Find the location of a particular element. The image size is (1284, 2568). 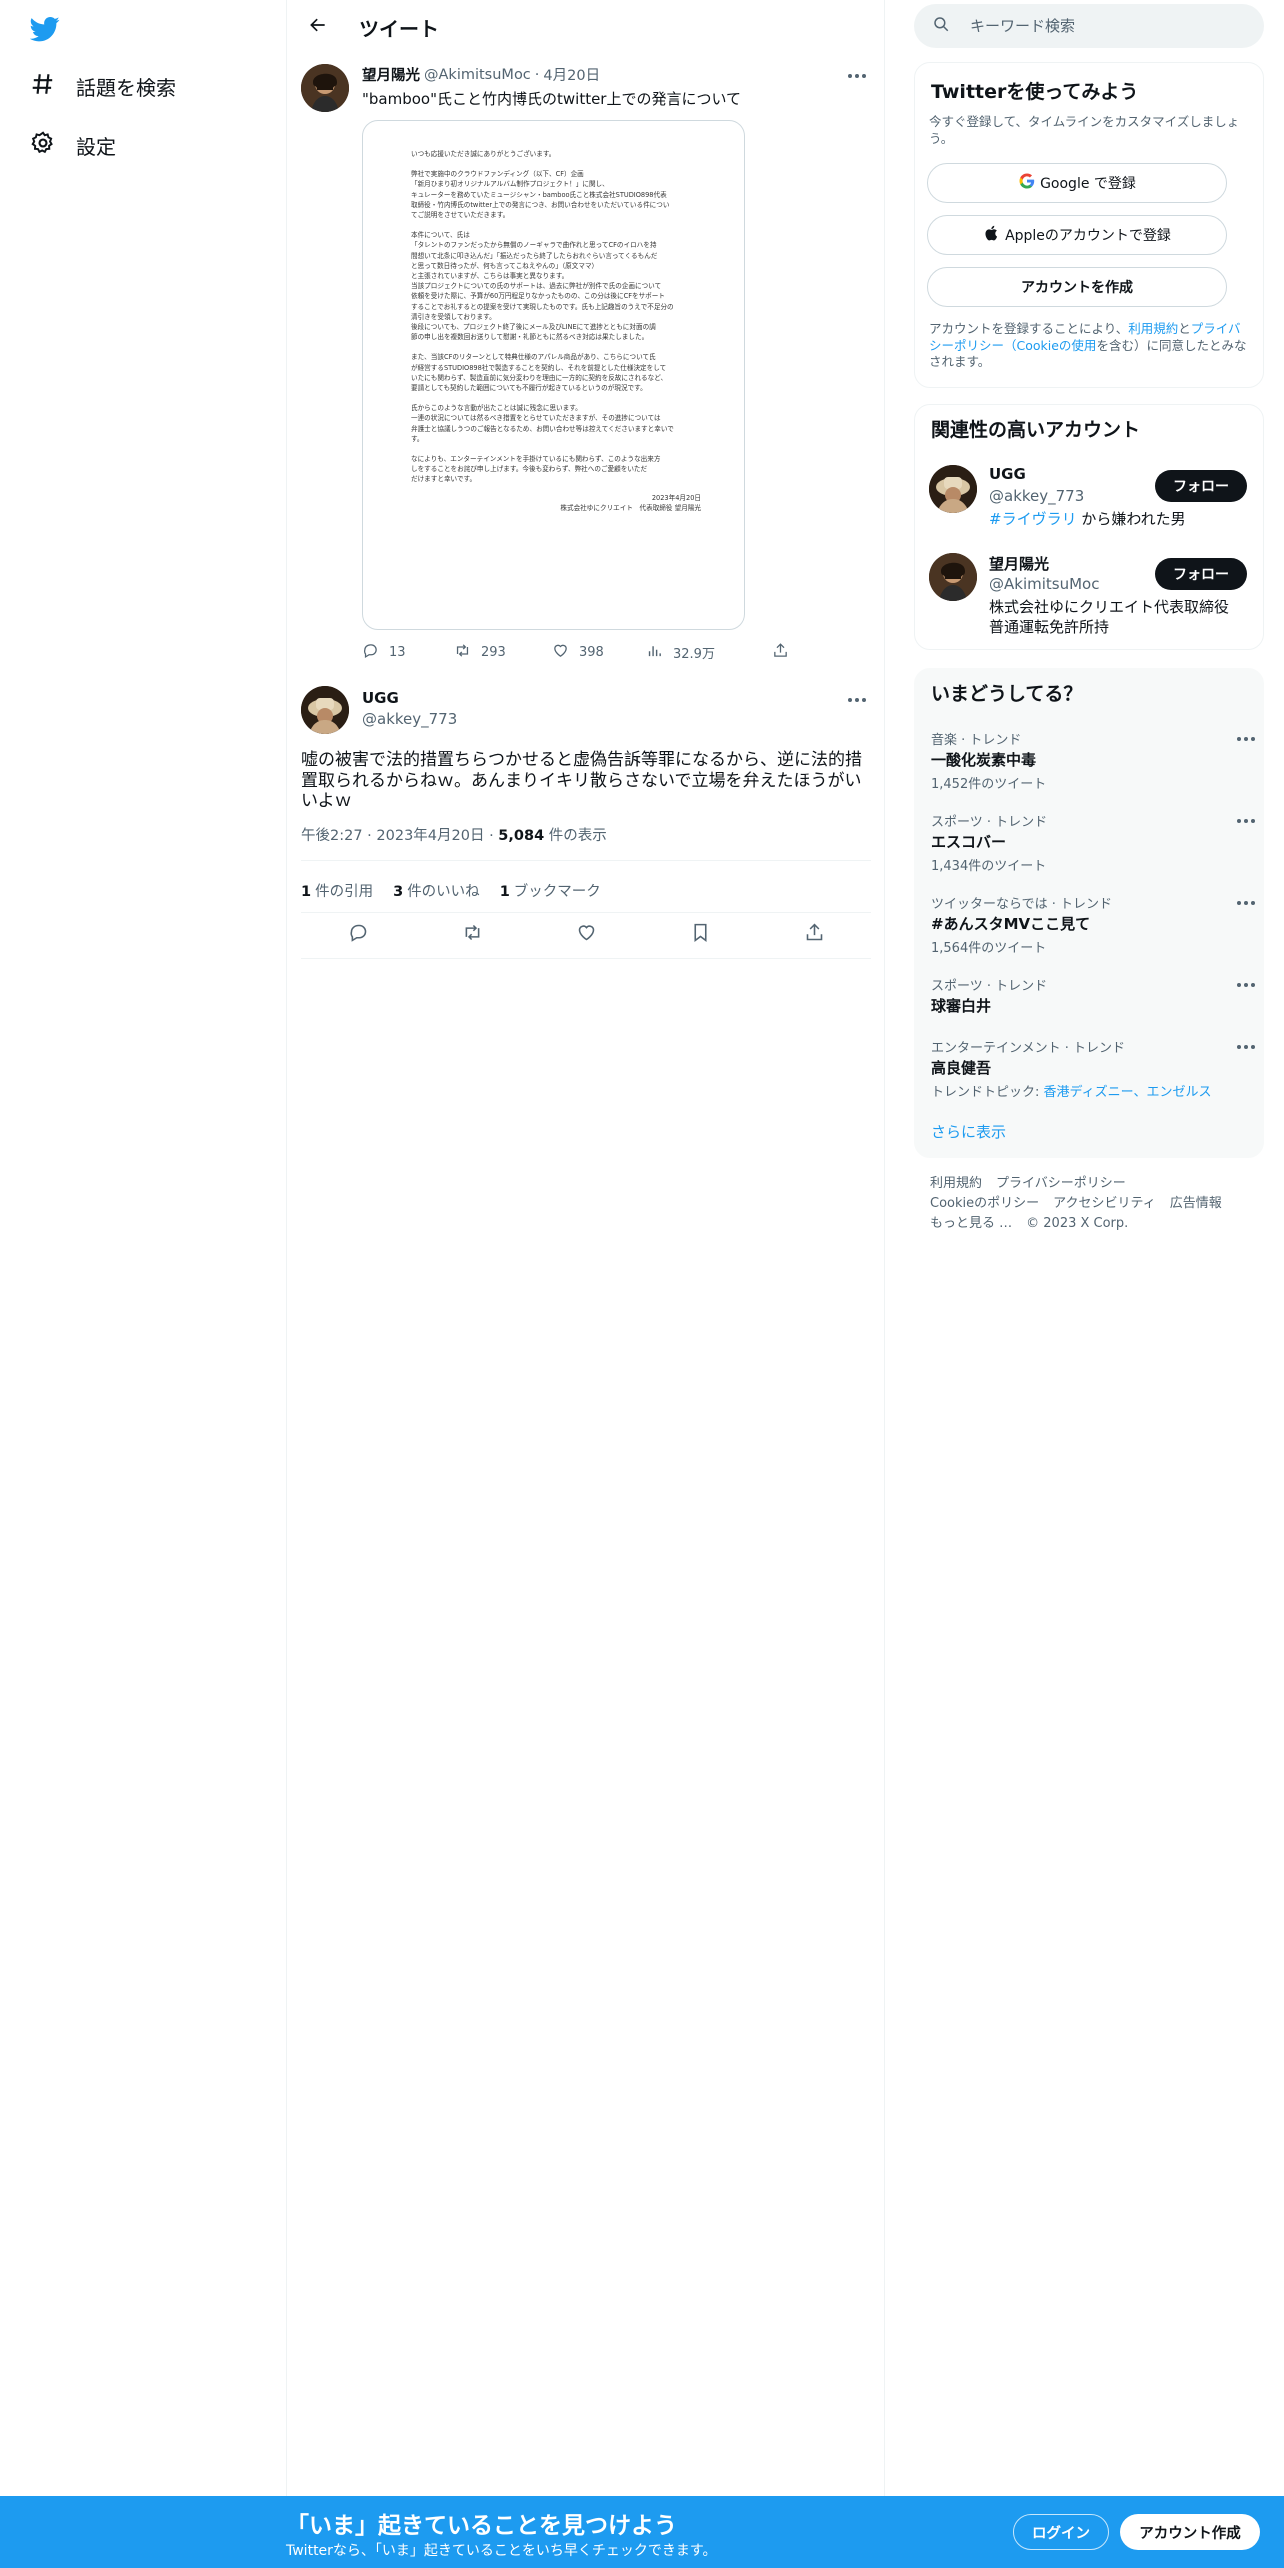

show-more-link: さらに表示 is located at coordinates (968, 1131).